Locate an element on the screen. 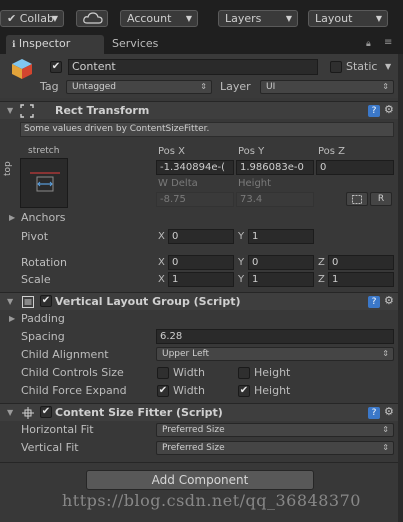 This screenshot has width=403, height=522. pos-x-input: -1.340894e-( is located at coordinates (195, 167).